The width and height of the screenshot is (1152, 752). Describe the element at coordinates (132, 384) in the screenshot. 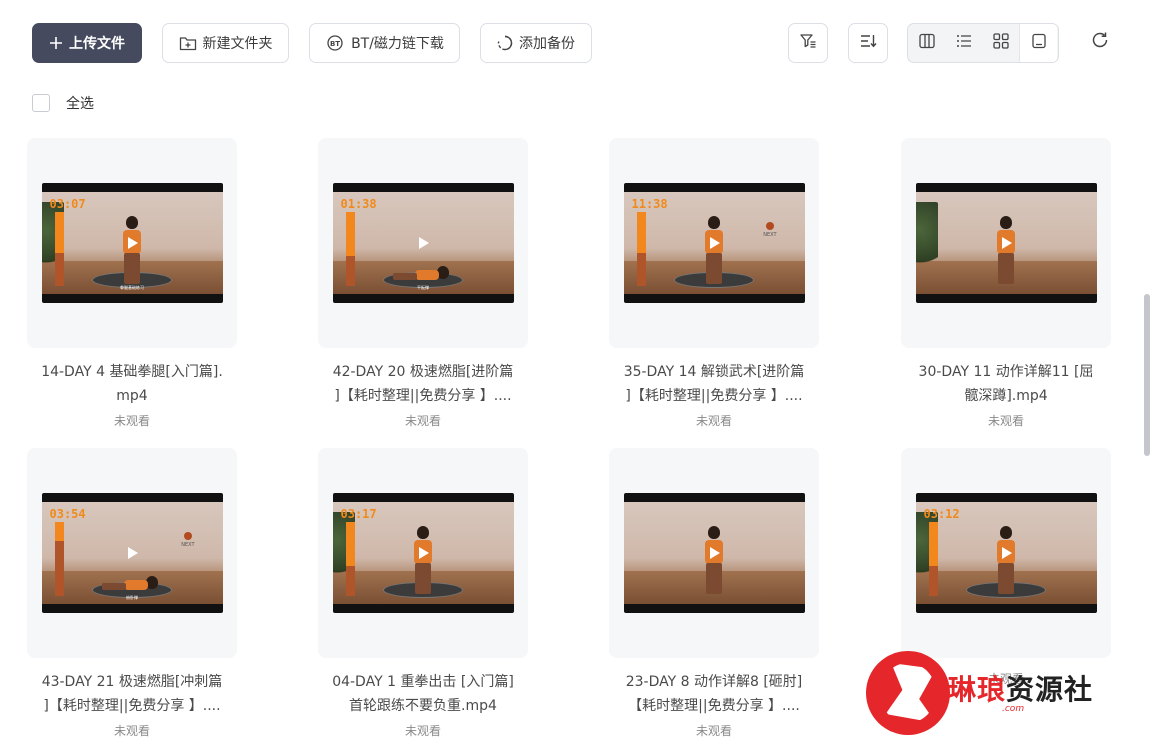

I see `file-name: 14-DAY 4 基础拳腿[入门篇]. mp4` at that location.